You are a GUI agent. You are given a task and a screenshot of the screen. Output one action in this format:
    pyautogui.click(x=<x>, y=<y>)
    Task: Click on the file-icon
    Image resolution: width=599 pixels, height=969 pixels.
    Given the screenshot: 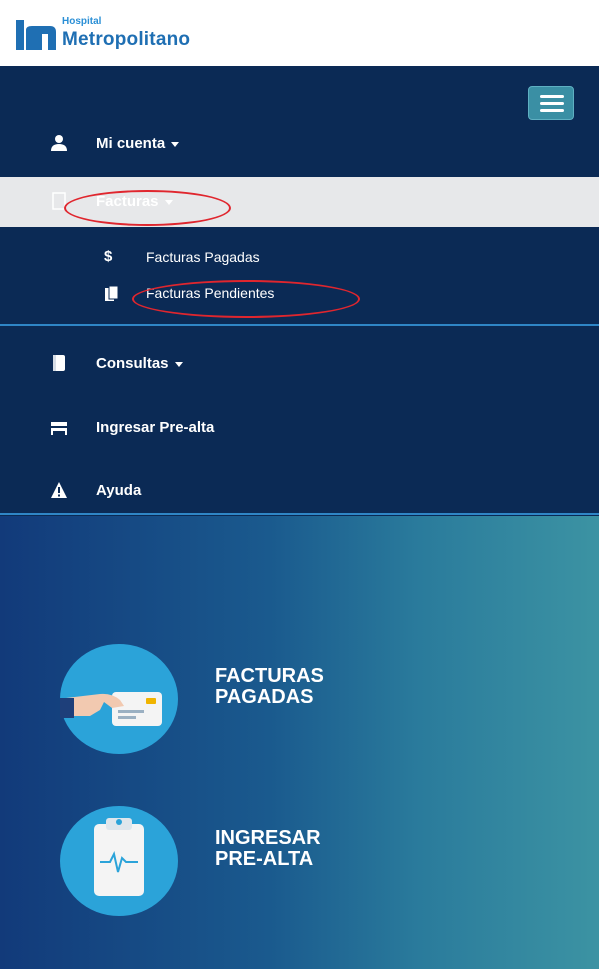 What is the action you would take?
    pyautogui.click(x=59, y=201)
    